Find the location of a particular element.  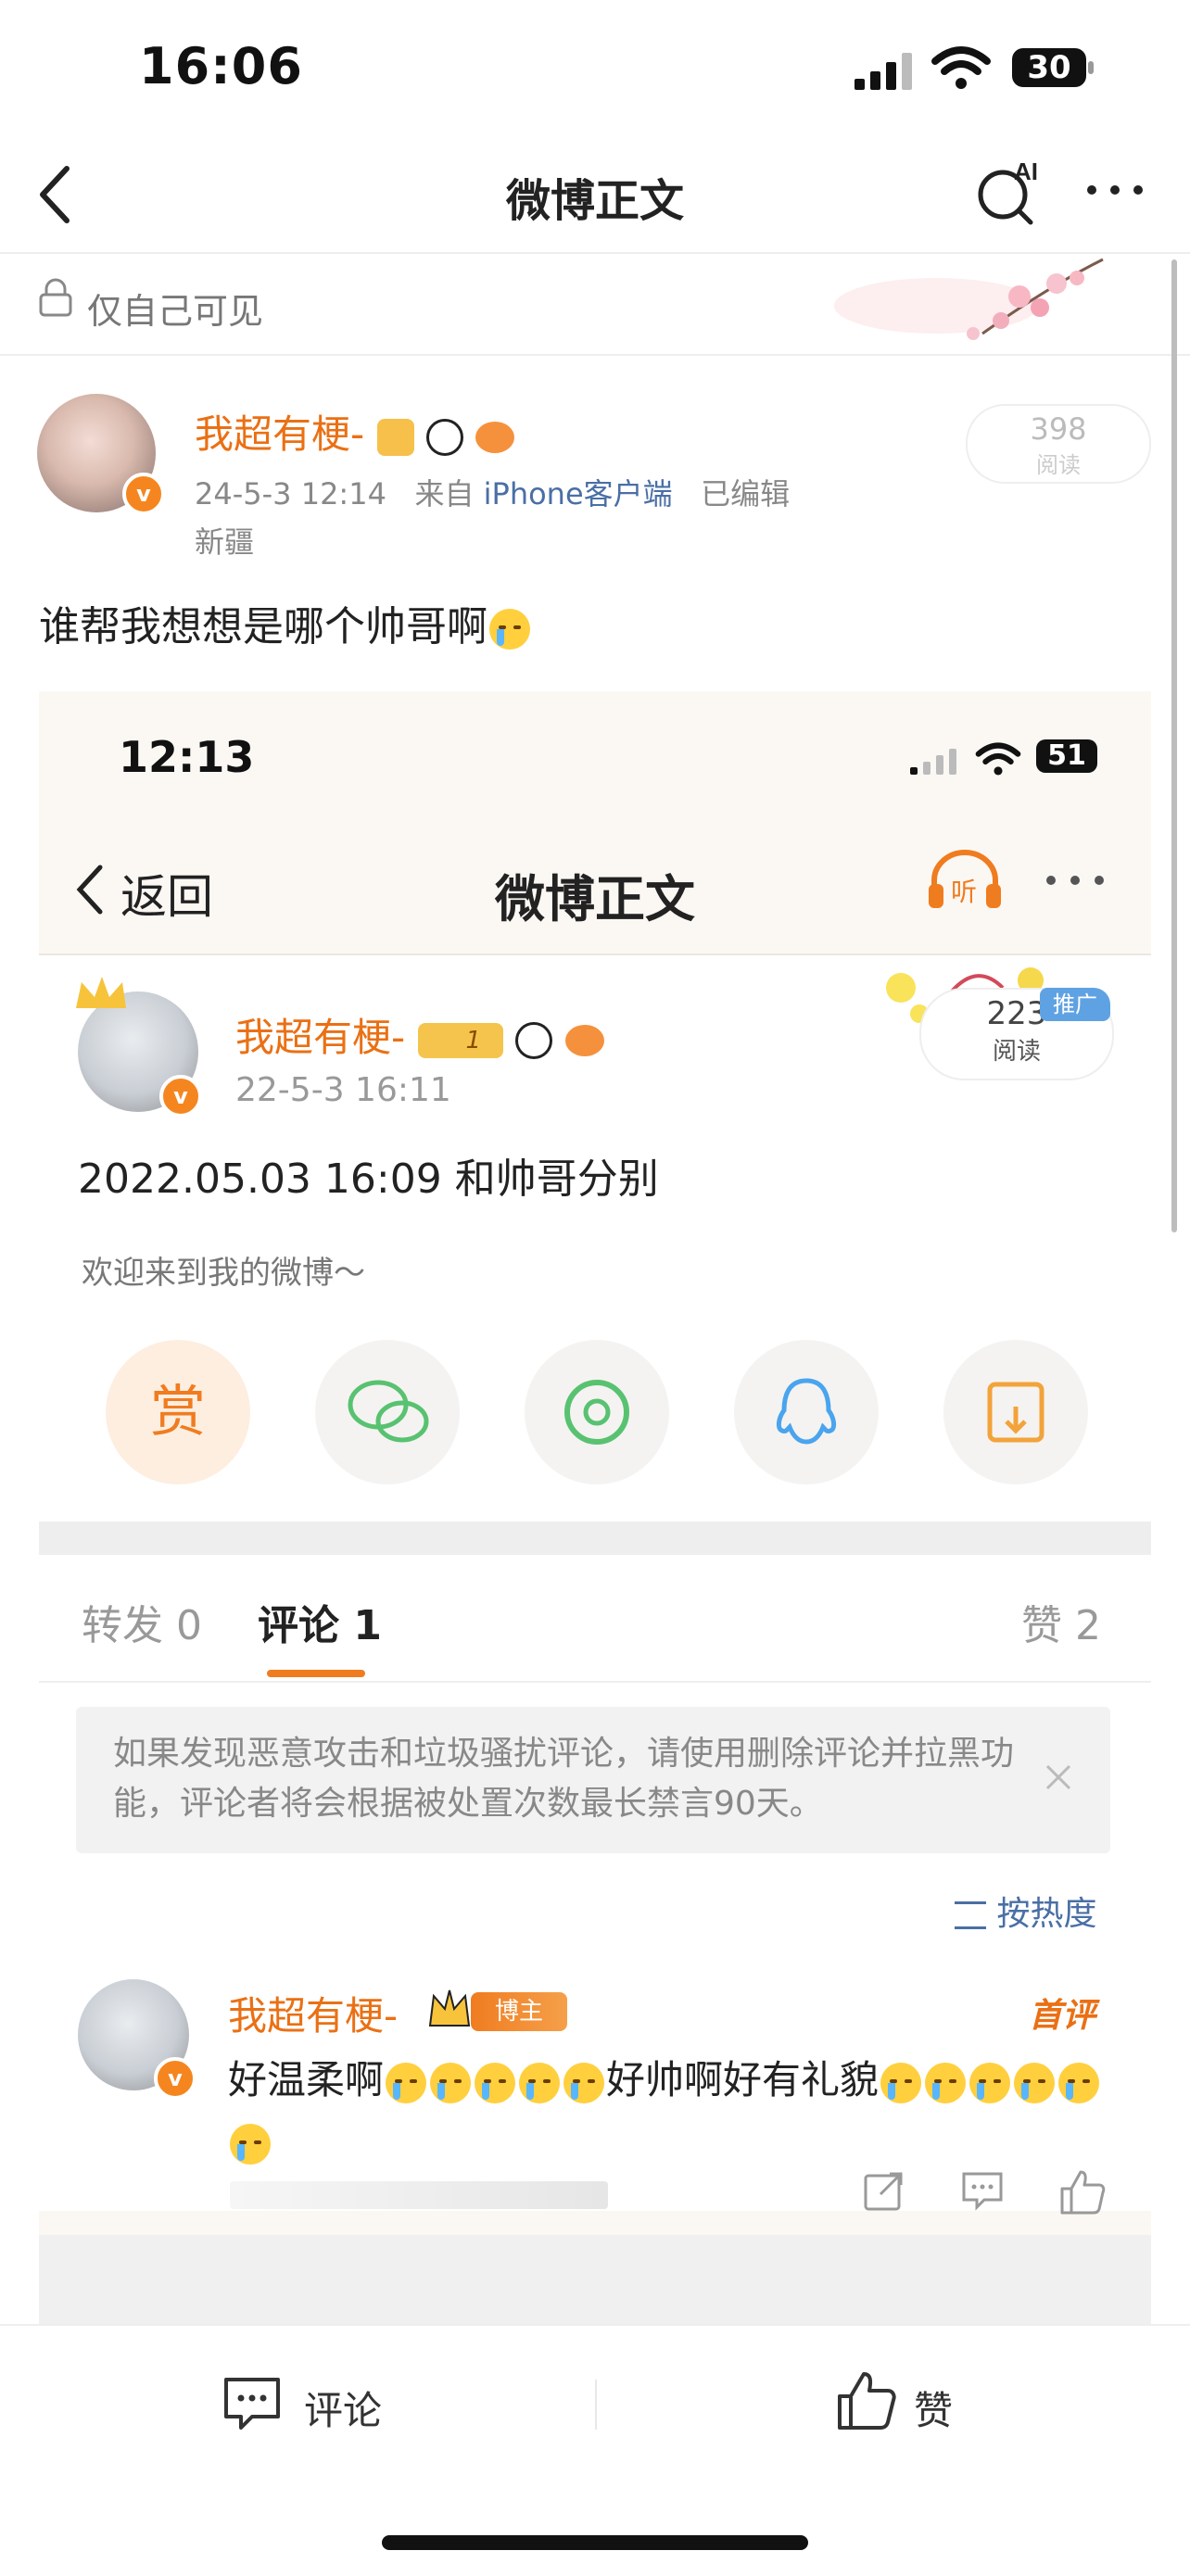

embedded-welcome-text: 欢迎来到我的微博～ is located at coordinates (223, 1273).